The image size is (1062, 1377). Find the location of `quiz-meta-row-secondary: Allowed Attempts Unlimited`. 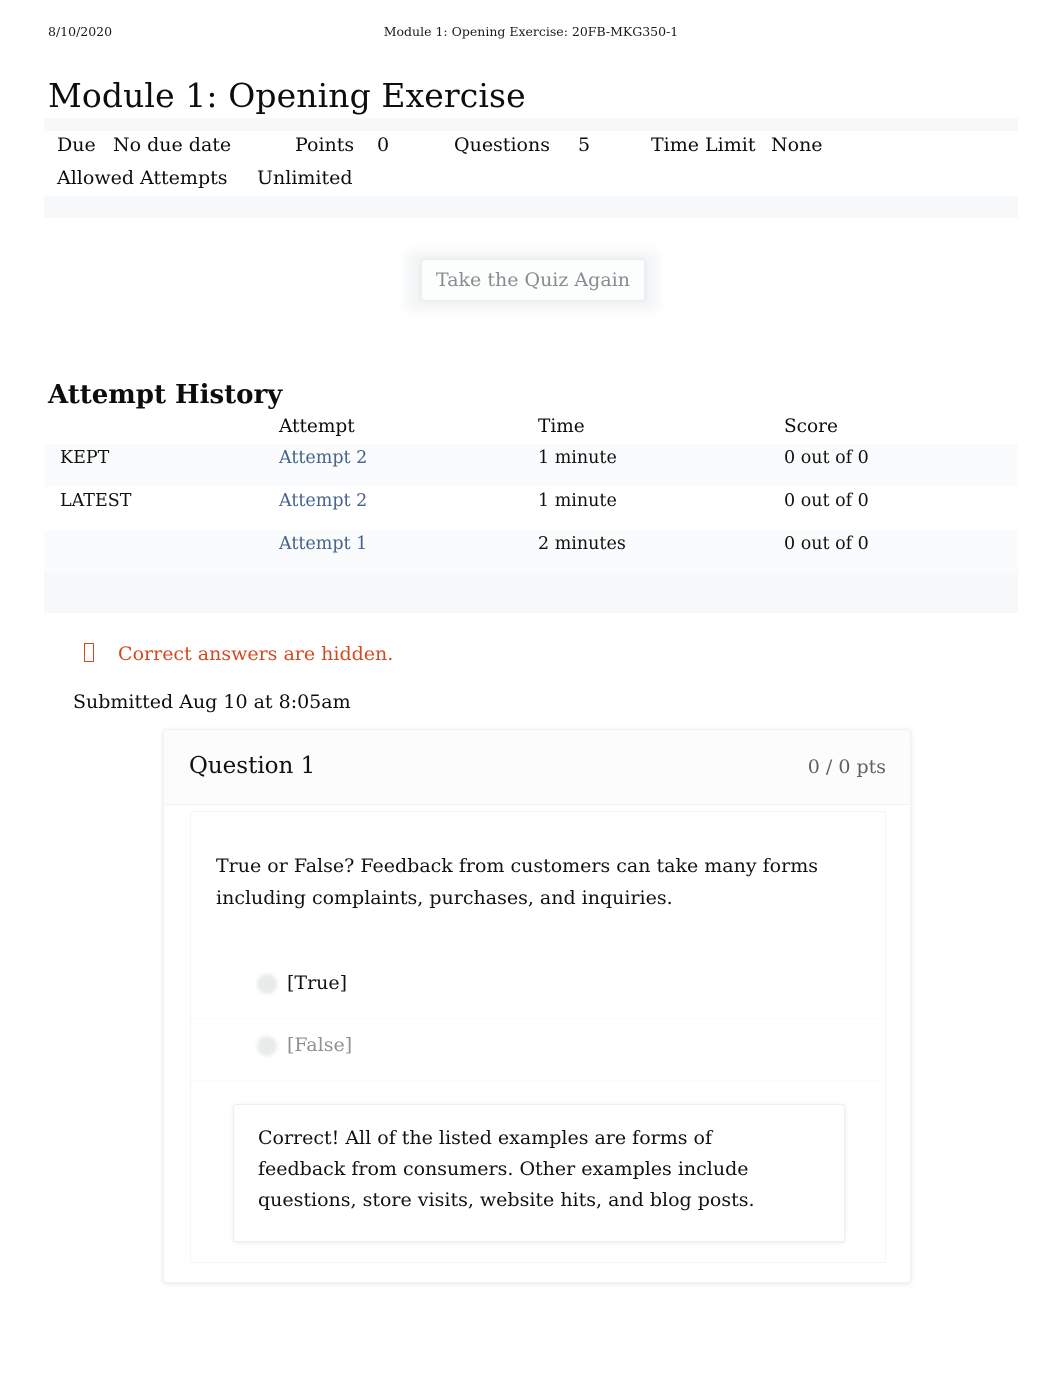

quiz-meta-row-secondary: Allowed Attempts Unlimited is located at coordinates (537, 178).